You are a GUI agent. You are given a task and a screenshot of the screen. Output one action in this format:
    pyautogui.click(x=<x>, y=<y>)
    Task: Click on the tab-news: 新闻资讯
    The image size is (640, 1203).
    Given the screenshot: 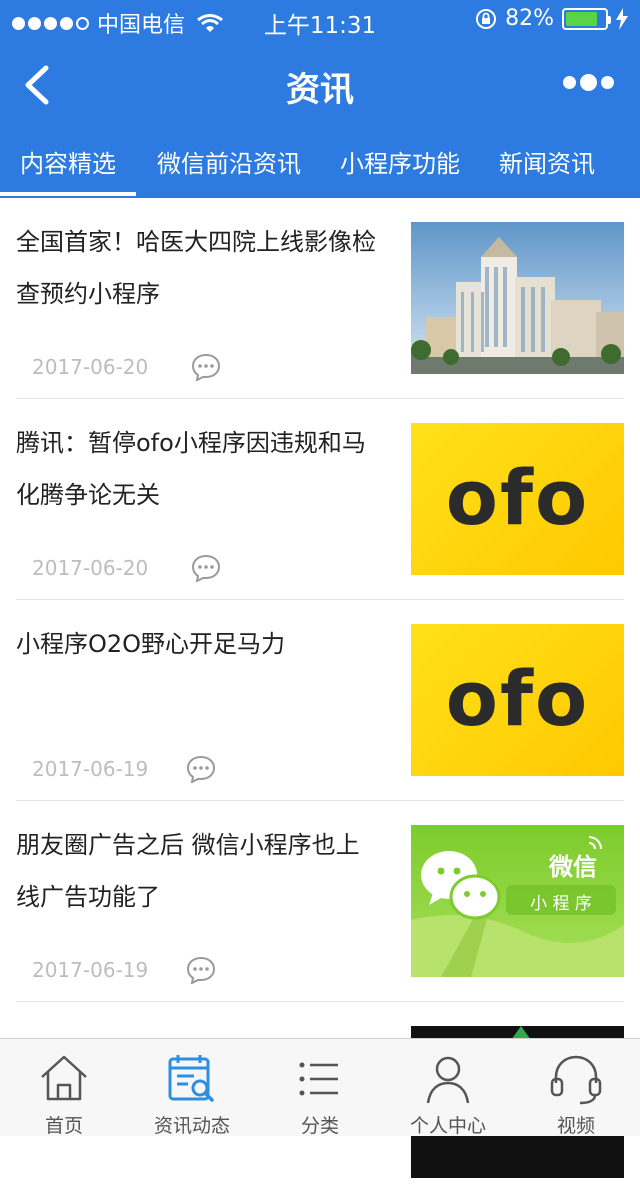 What is the action you would take?
    pyautogui.click(x=547, y=161)
    